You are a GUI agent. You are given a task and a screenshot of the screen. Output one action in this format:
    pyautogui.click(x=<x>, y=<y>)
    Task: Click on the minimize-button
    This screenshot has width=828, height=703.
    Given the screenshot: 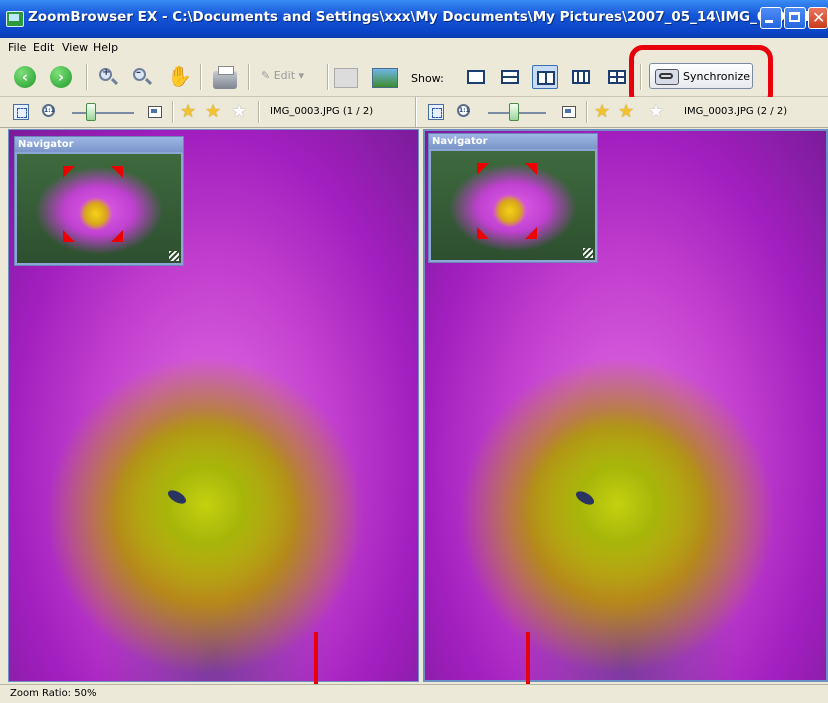 What is the action you would take?
    pyautogui.click(x=771, y=18)
    